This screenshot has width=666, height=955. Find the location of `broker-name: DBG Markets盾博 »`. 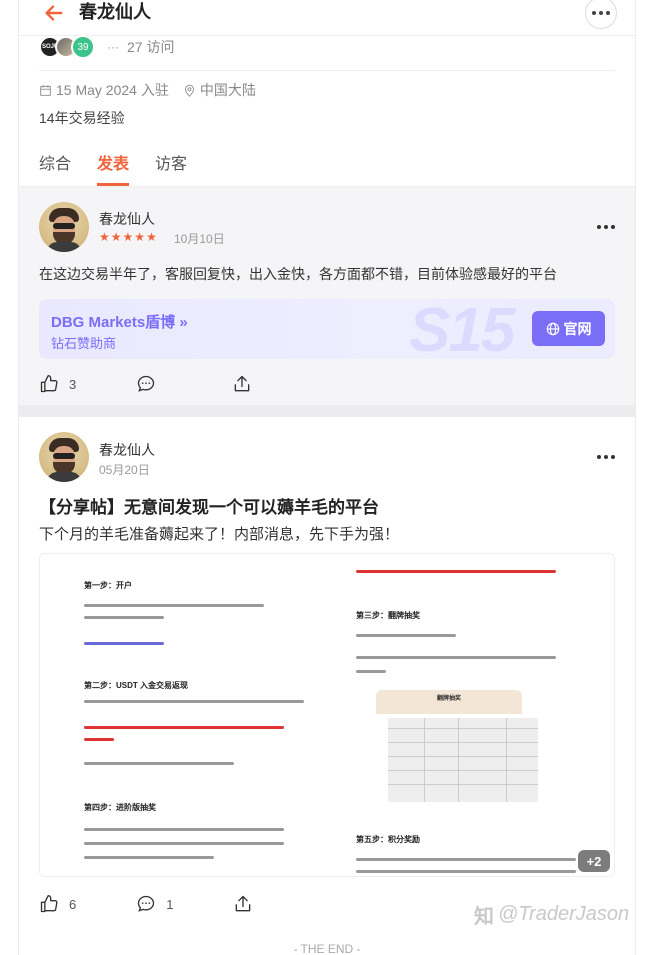

broker-name: DBG Markets盾博 » is located at coordinates (119, 321).